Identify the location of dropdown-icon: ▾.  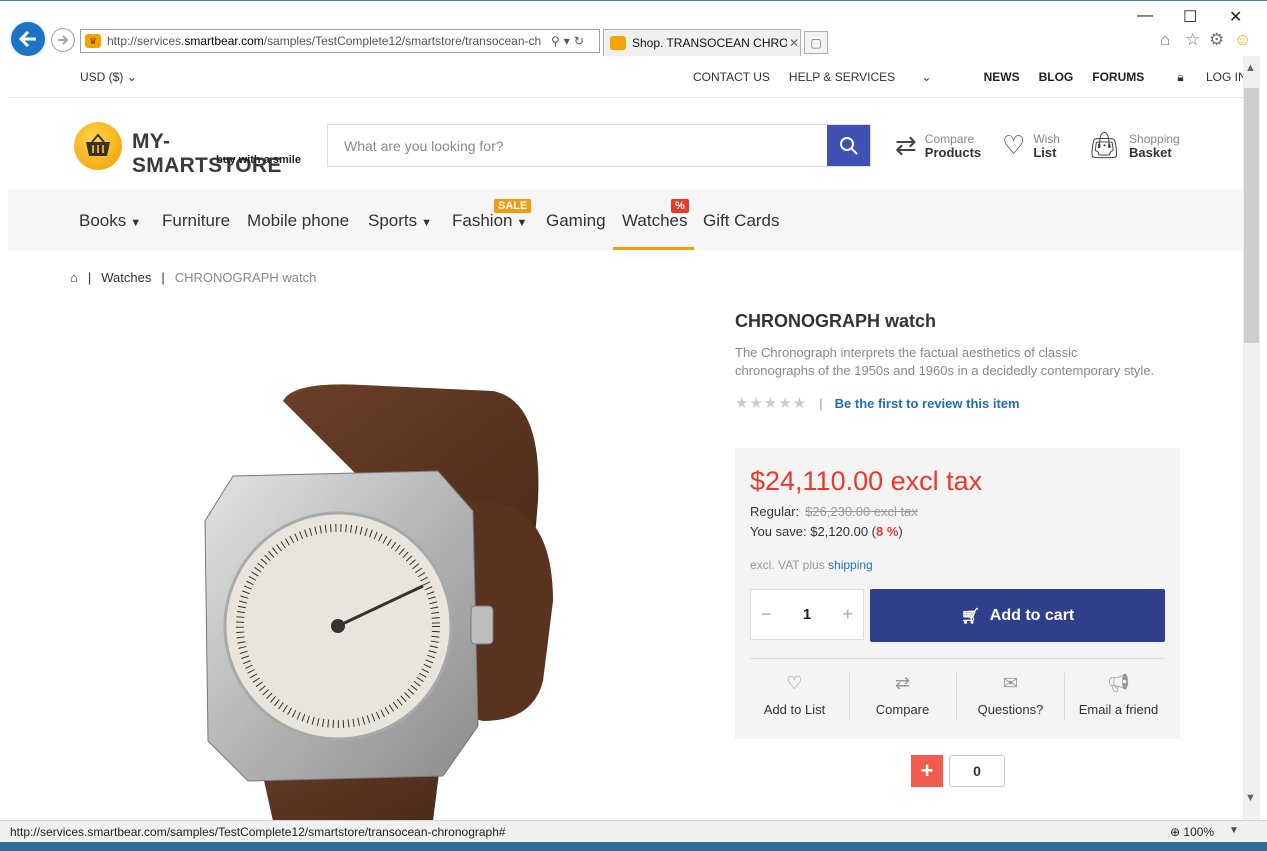
(567, 41).